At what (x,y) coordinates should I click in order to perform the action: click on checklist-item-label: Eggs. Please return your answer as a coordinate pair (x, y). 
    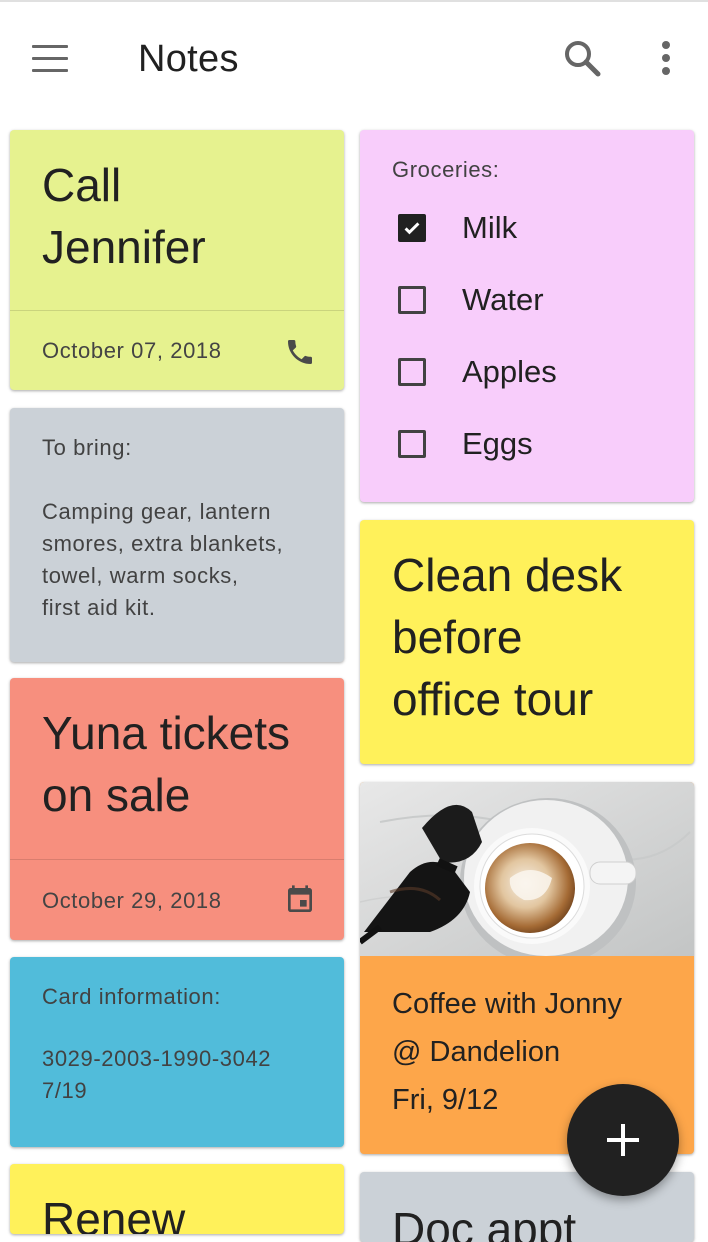
    Looking at the image, I should click on (497, 443).